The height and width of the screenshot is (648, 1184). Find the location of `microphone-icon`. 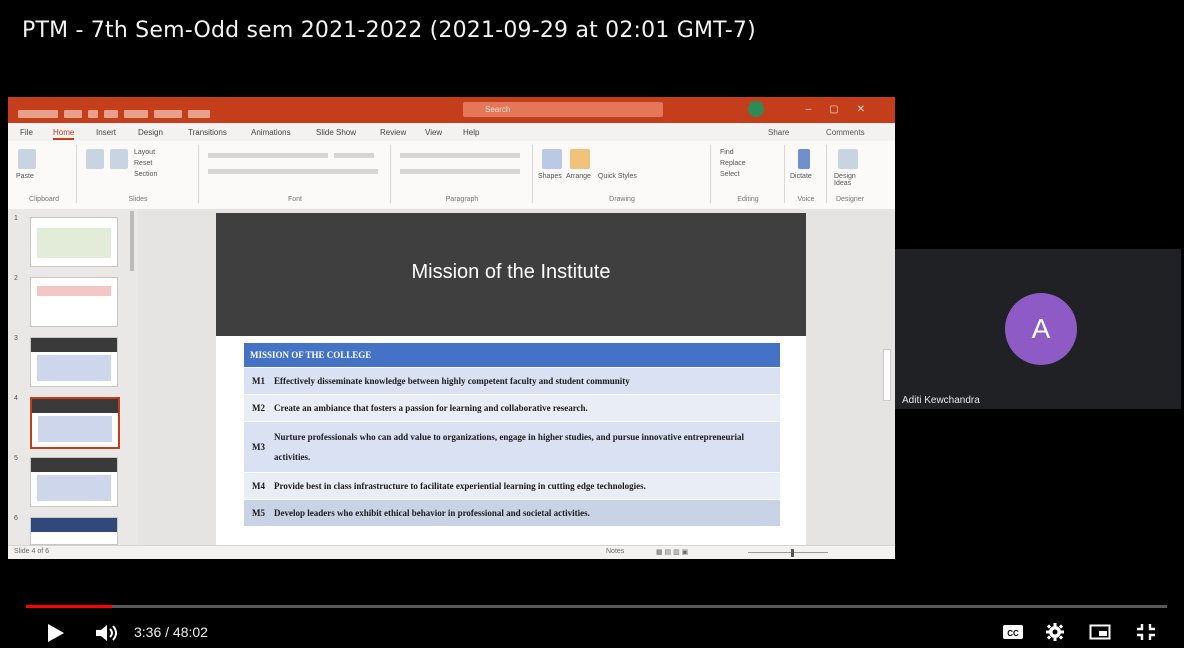

microphone-icon is located at coordinates (804, 159).